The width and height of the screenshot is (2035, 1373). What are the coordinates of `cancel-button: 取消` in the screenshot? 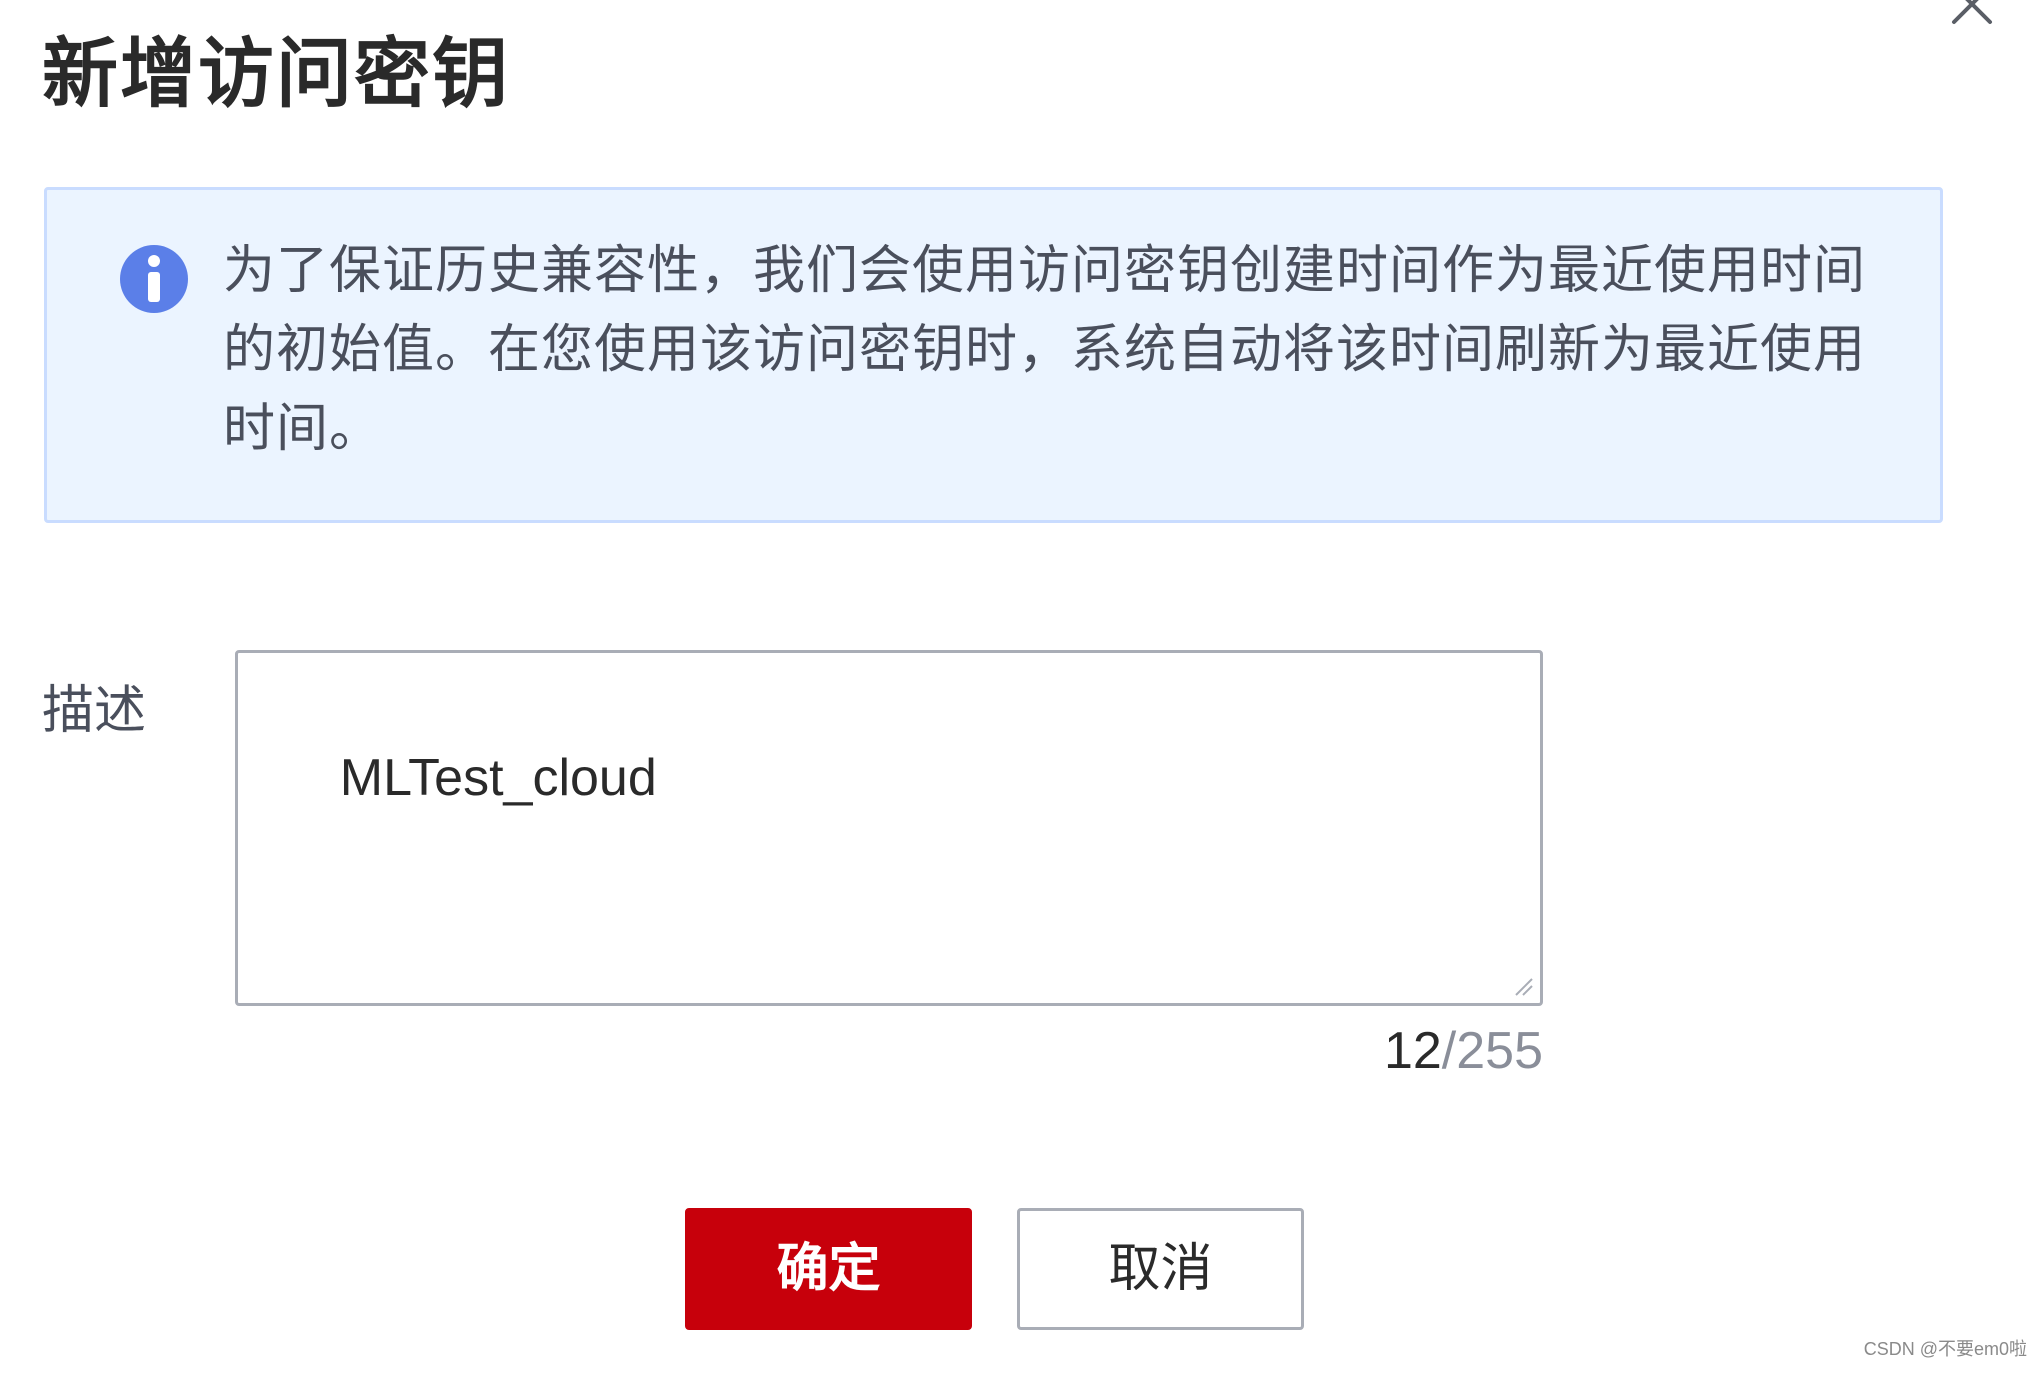 It's located at (1160, 1269).